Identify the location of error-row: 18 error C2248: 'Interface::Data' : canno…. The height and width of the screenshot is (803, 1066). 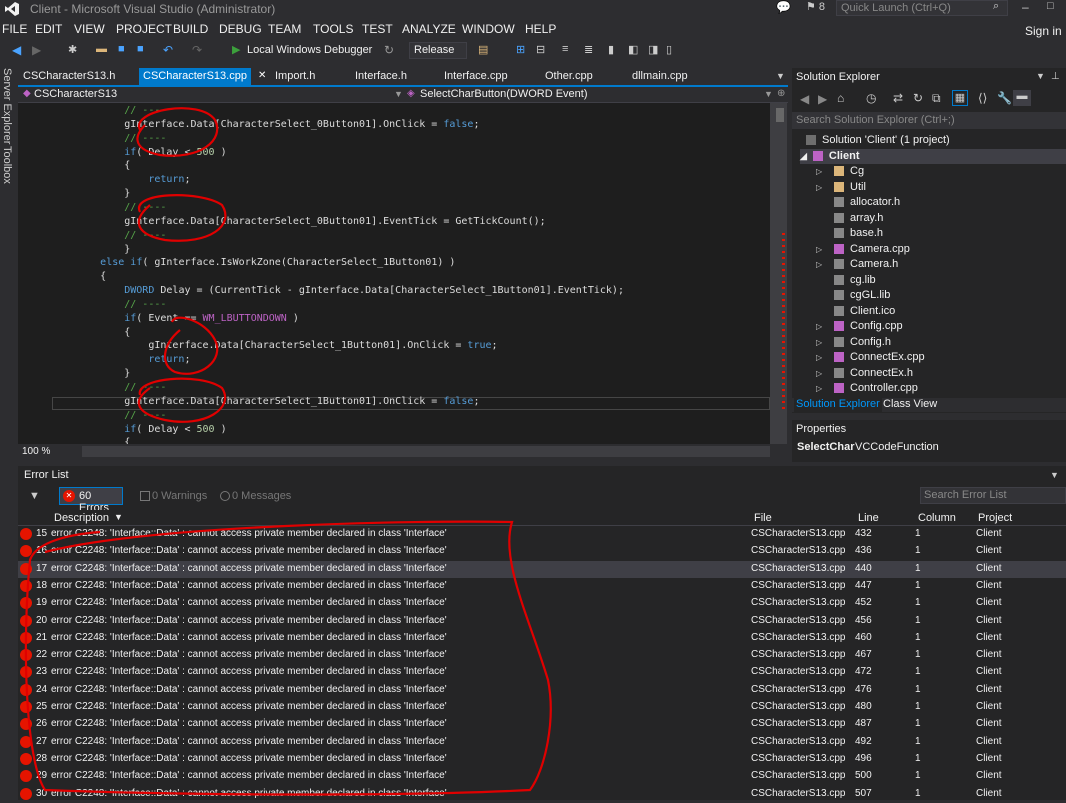
(542, 586).